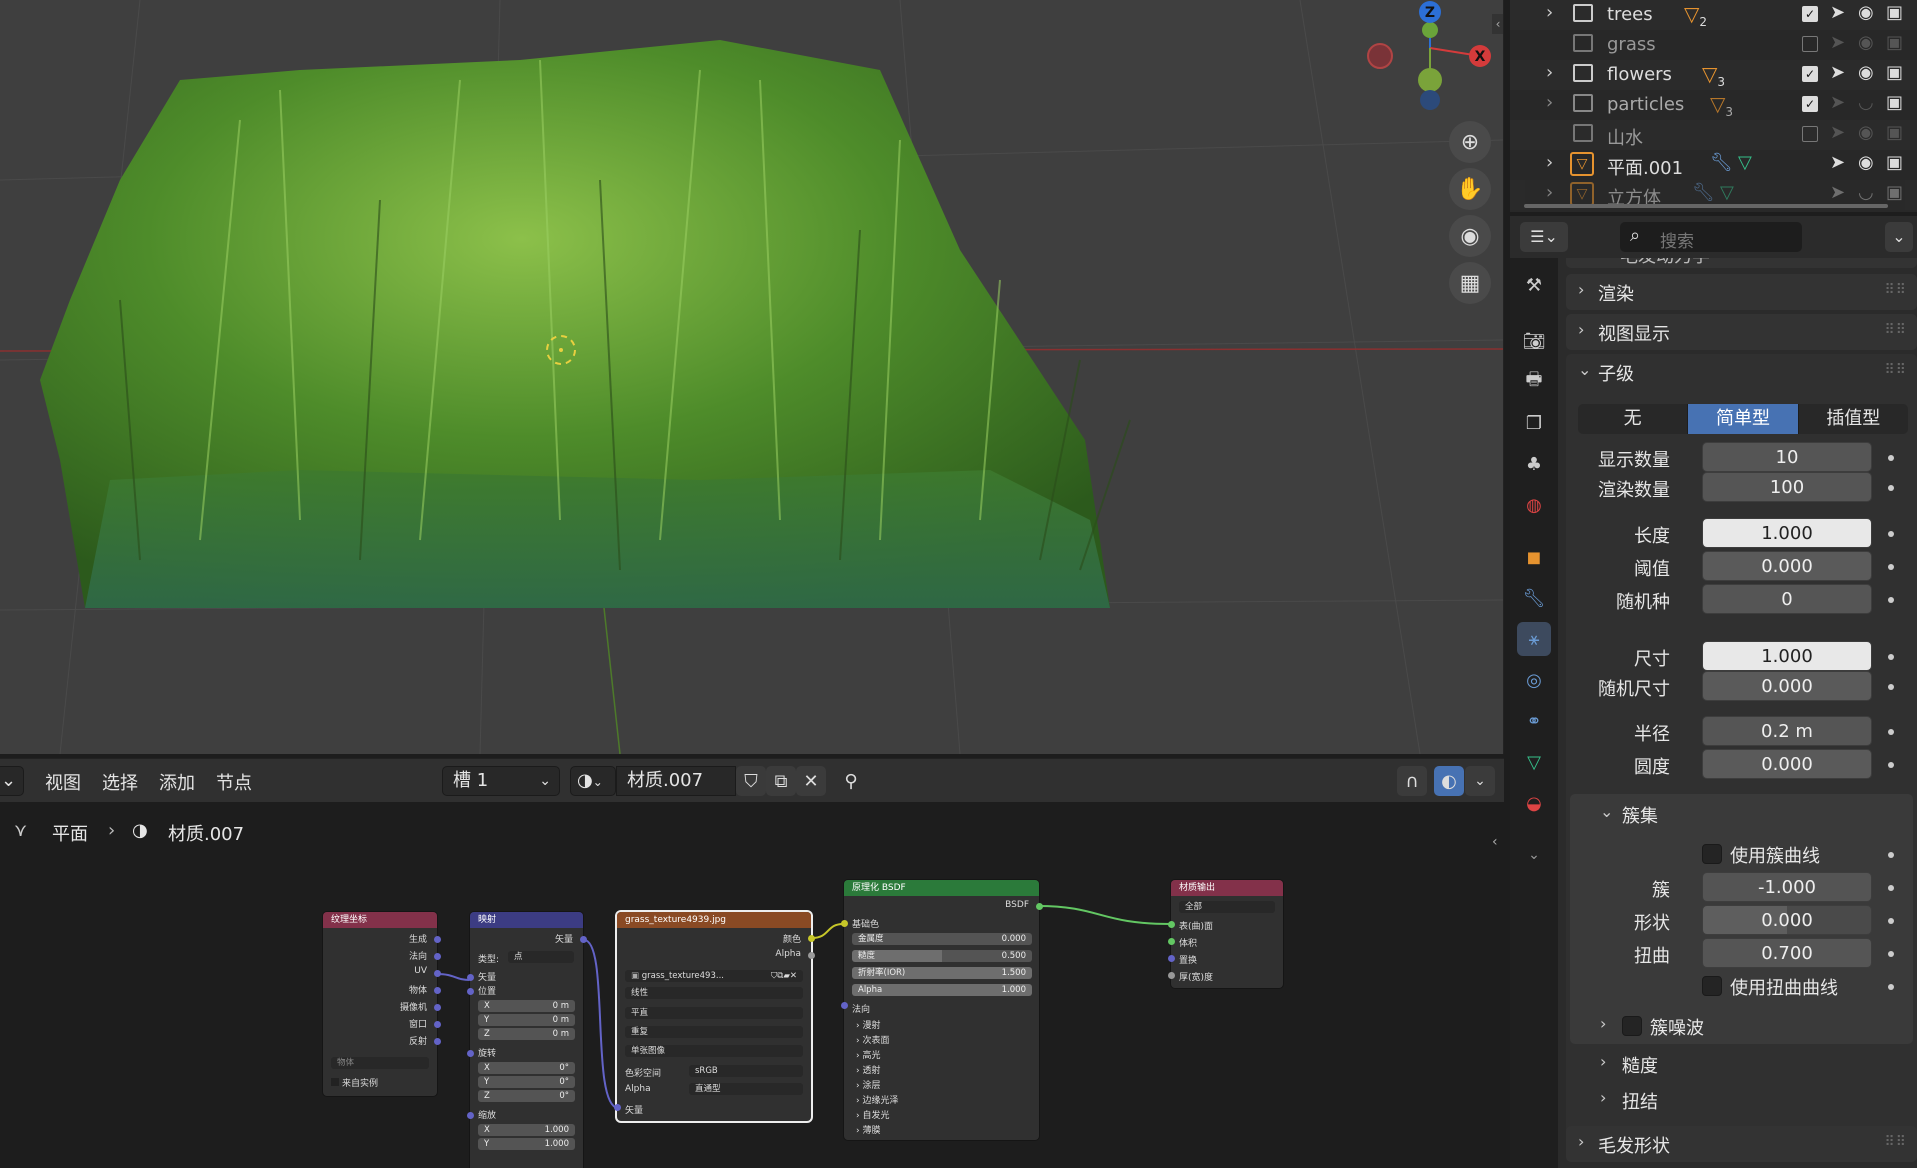  I want to click on subpanel-specular: › 高光, so click(868, 1054).